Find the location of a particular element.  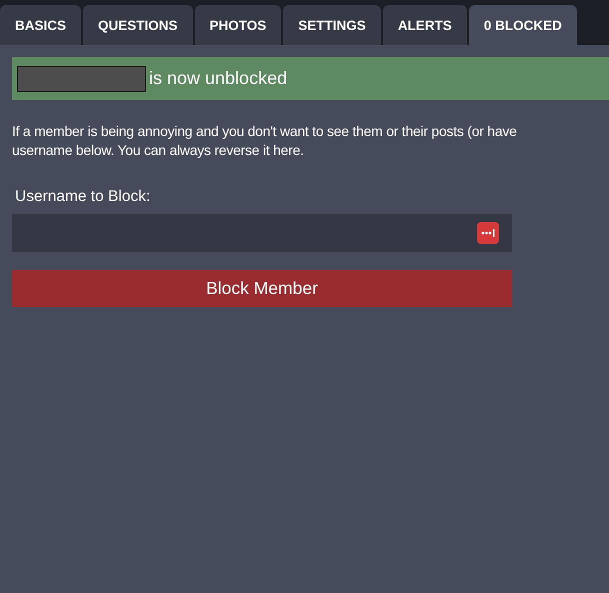

field-label: Username to Block: is located at coordinates (83, 197).